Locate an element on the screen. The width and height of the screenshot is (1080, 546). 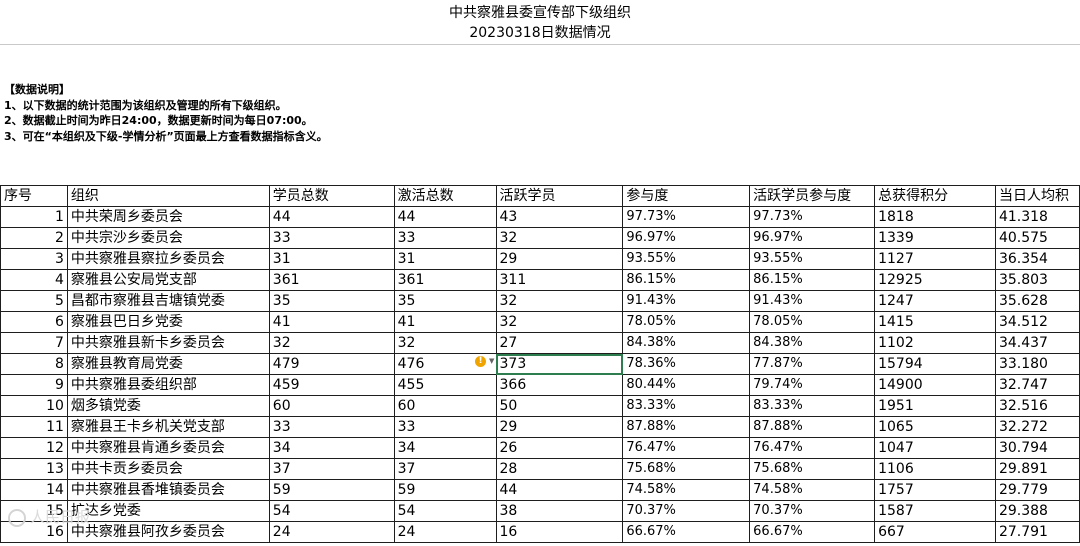
cell-points: 1247 is located at coordinates (935, 301).